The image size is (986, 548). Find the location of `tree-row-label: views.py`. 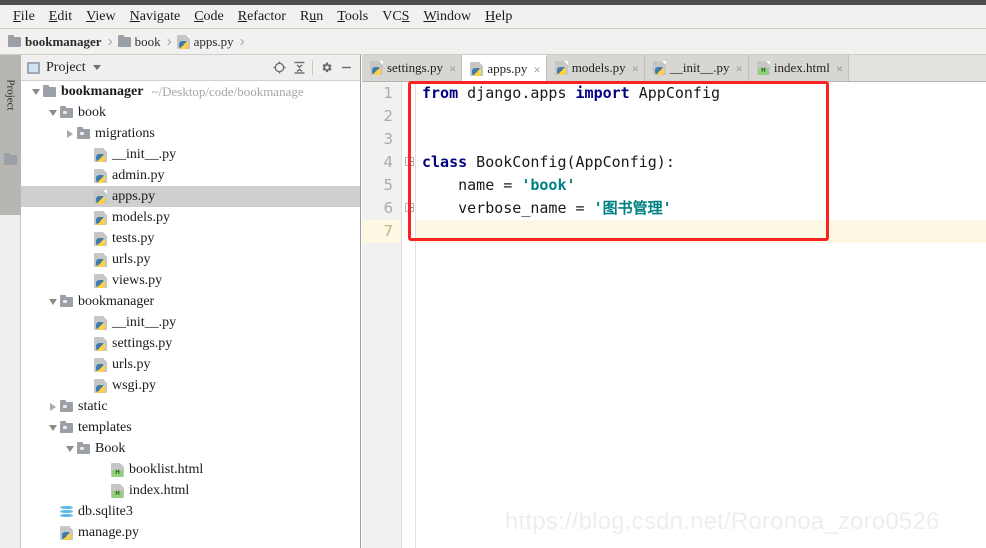

tree-row-label: views.py is located at coordinates (137, 280).